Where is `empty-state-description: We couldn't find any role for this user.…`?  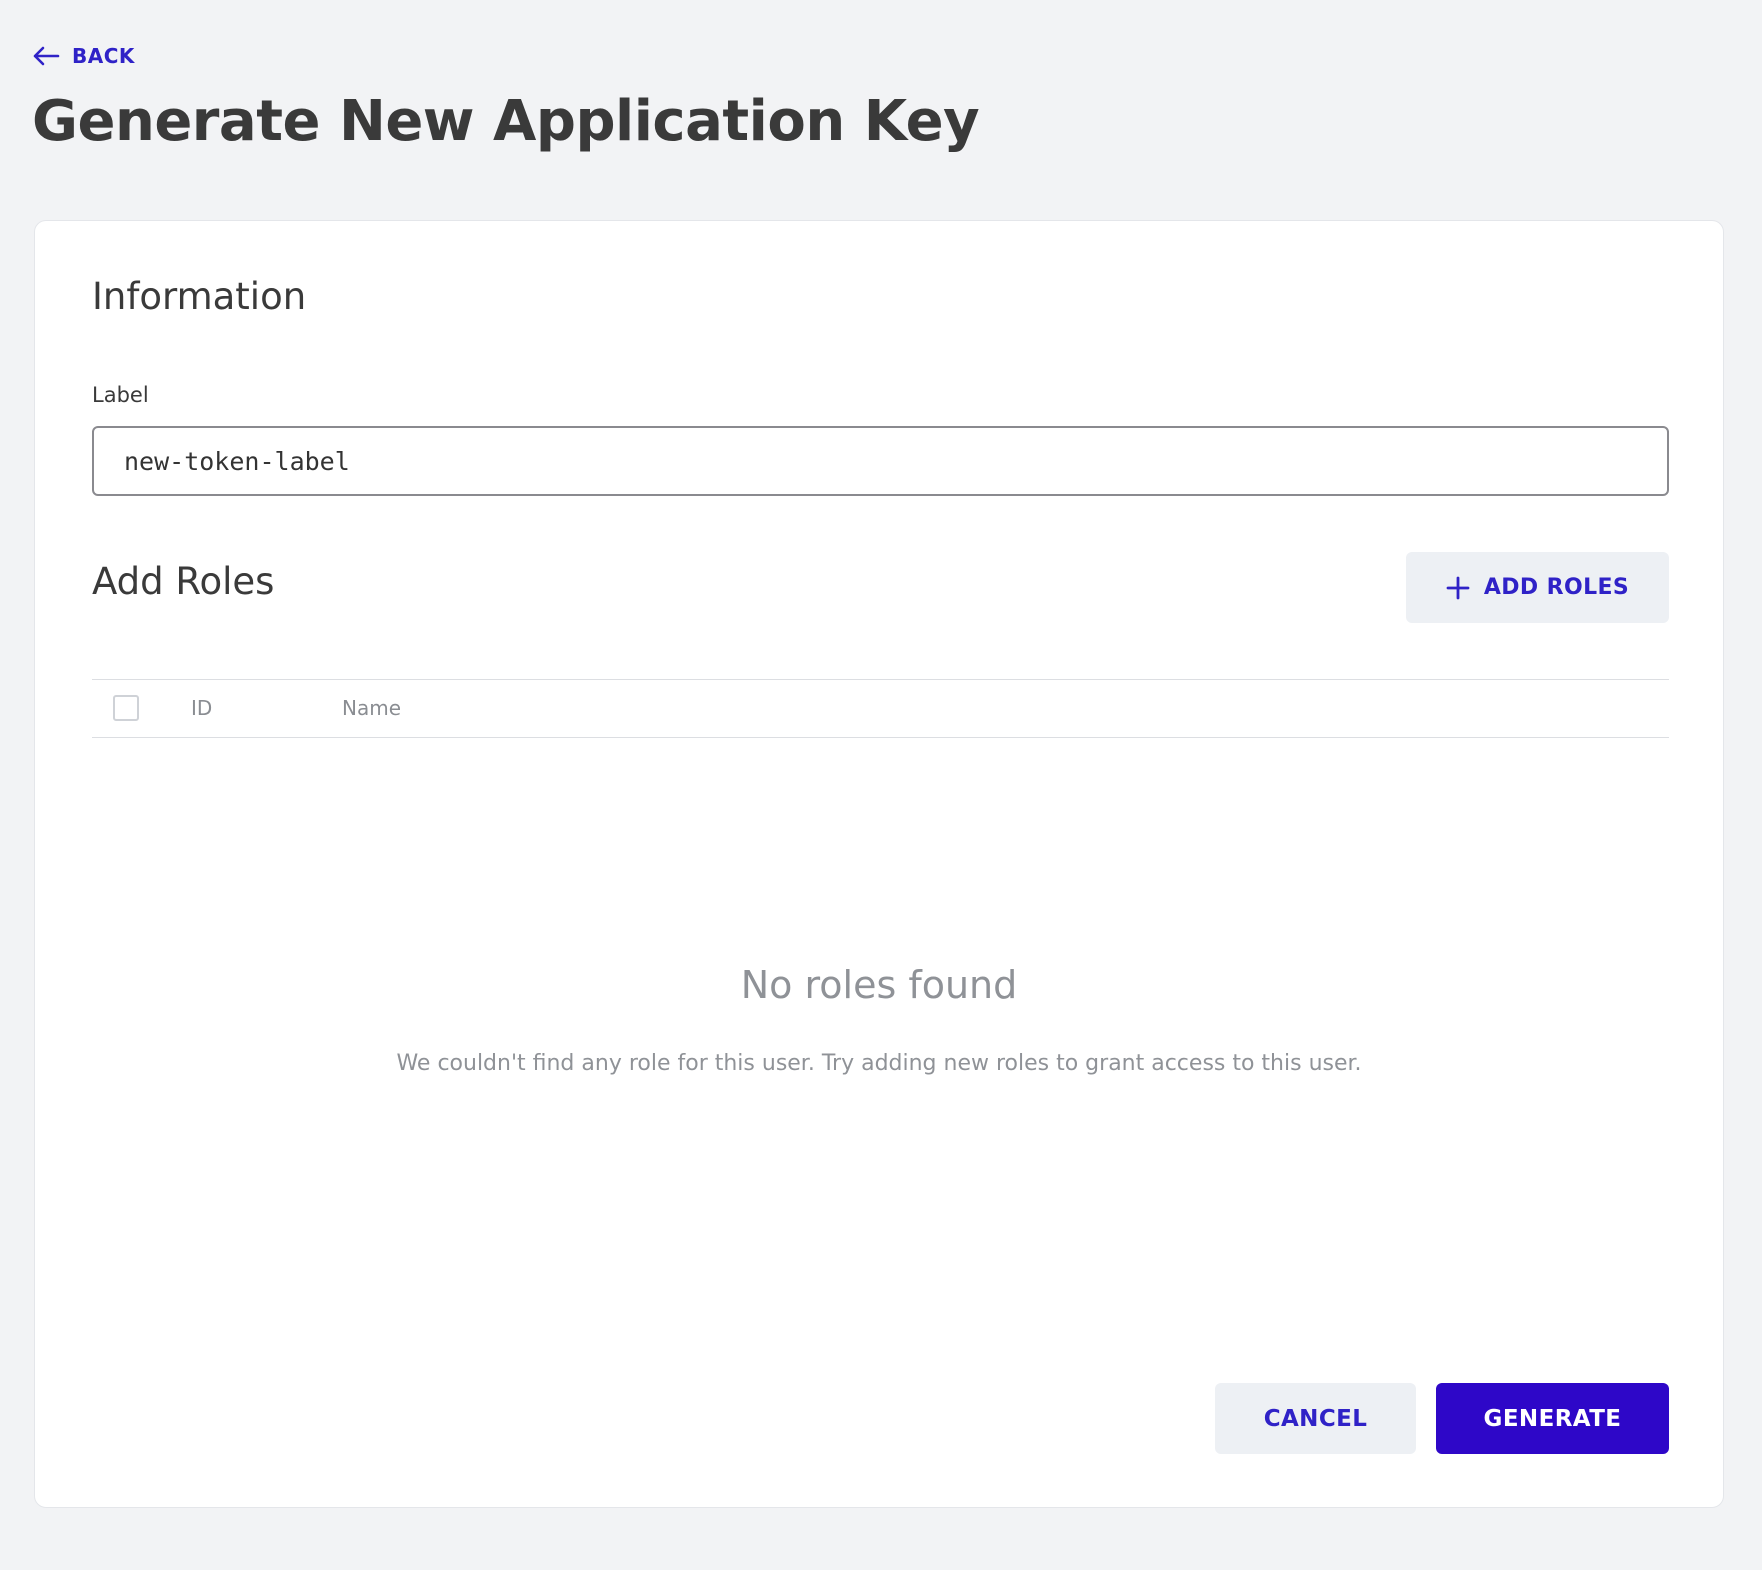
empty-state-description: We couldn't find any role for this user.… is located at coordinates (879, 1063).